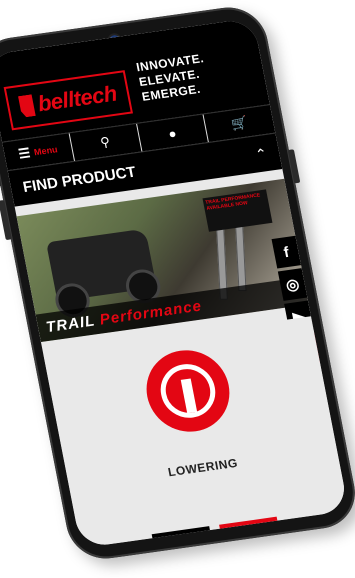 The width and height of the screenshot is (355, 578). I want to click on logo-text: belltech, so click(77, 98).